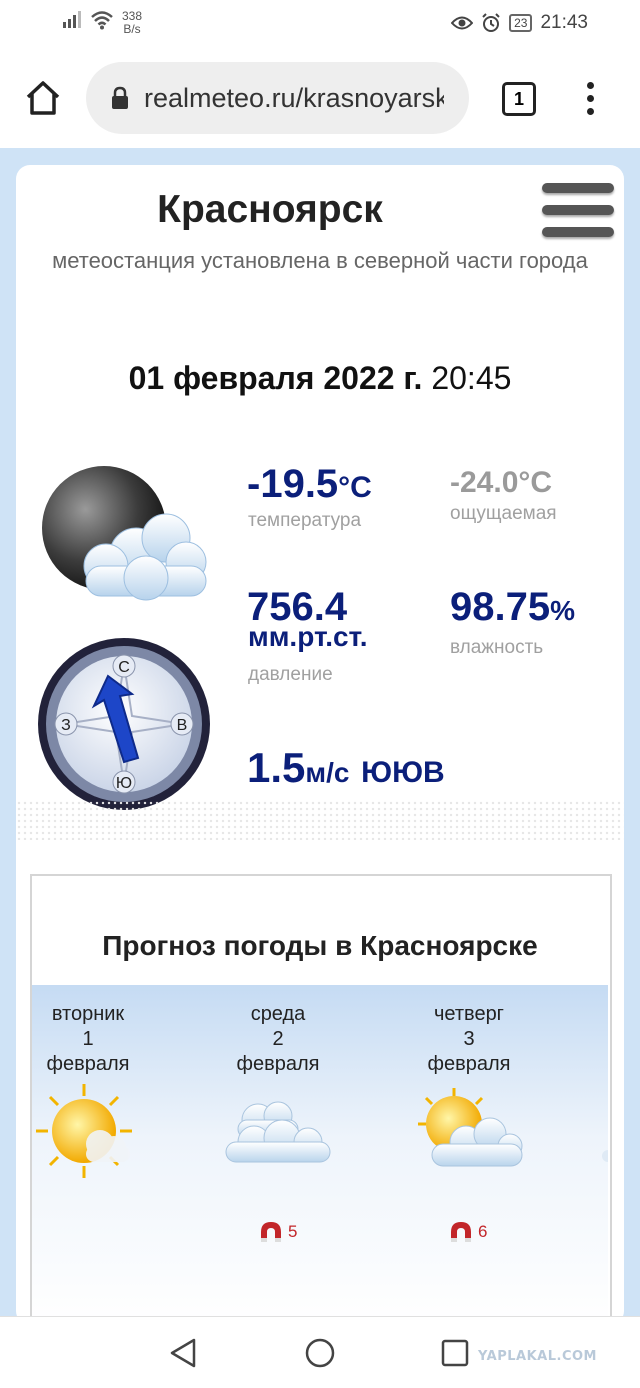  Describe the element at coordinates (275, 378) in the screenshot. I see `observation-date: 01 февраля 2022 г.` at that location.